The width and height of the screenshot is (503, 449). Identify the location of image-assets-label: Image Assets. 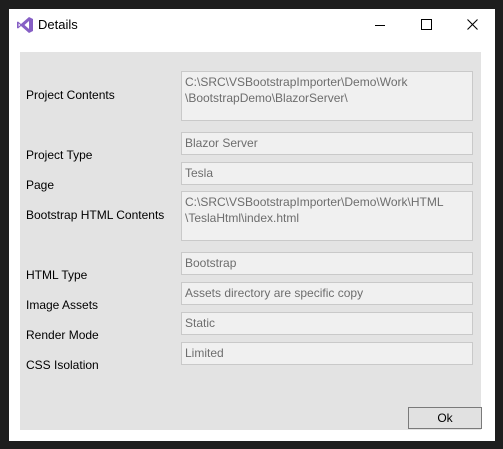
(62, 305).